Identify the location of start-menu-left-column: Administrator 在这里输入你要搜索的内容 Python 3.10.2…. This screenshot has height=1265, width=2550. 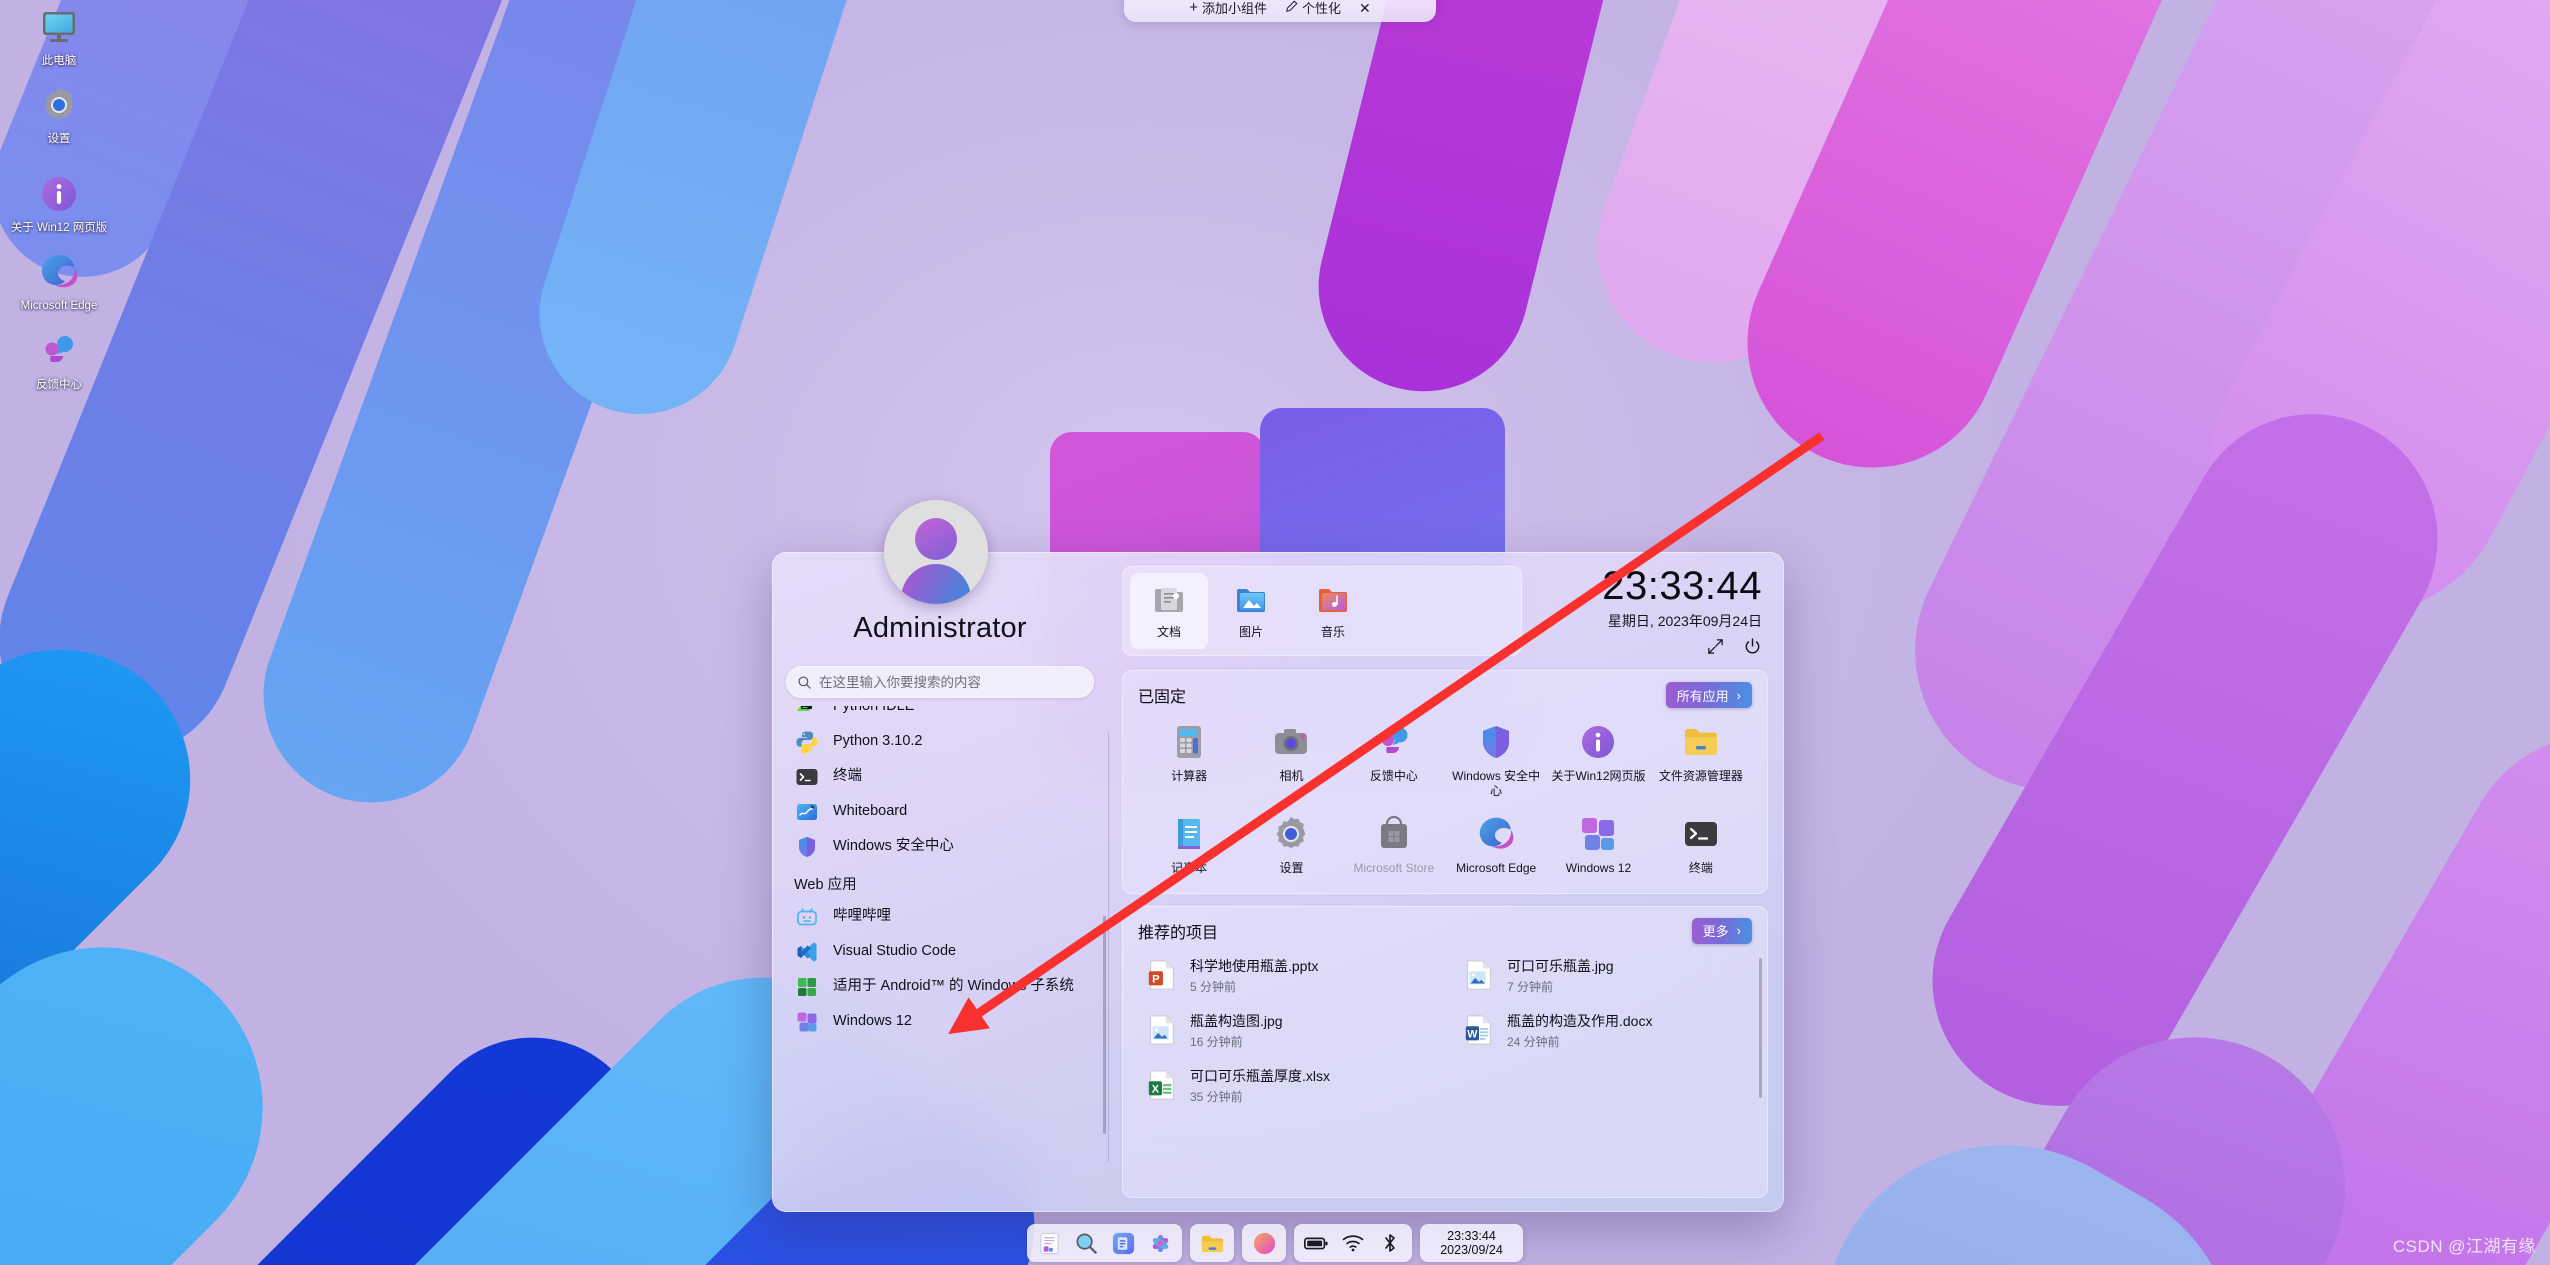
(940, 882).